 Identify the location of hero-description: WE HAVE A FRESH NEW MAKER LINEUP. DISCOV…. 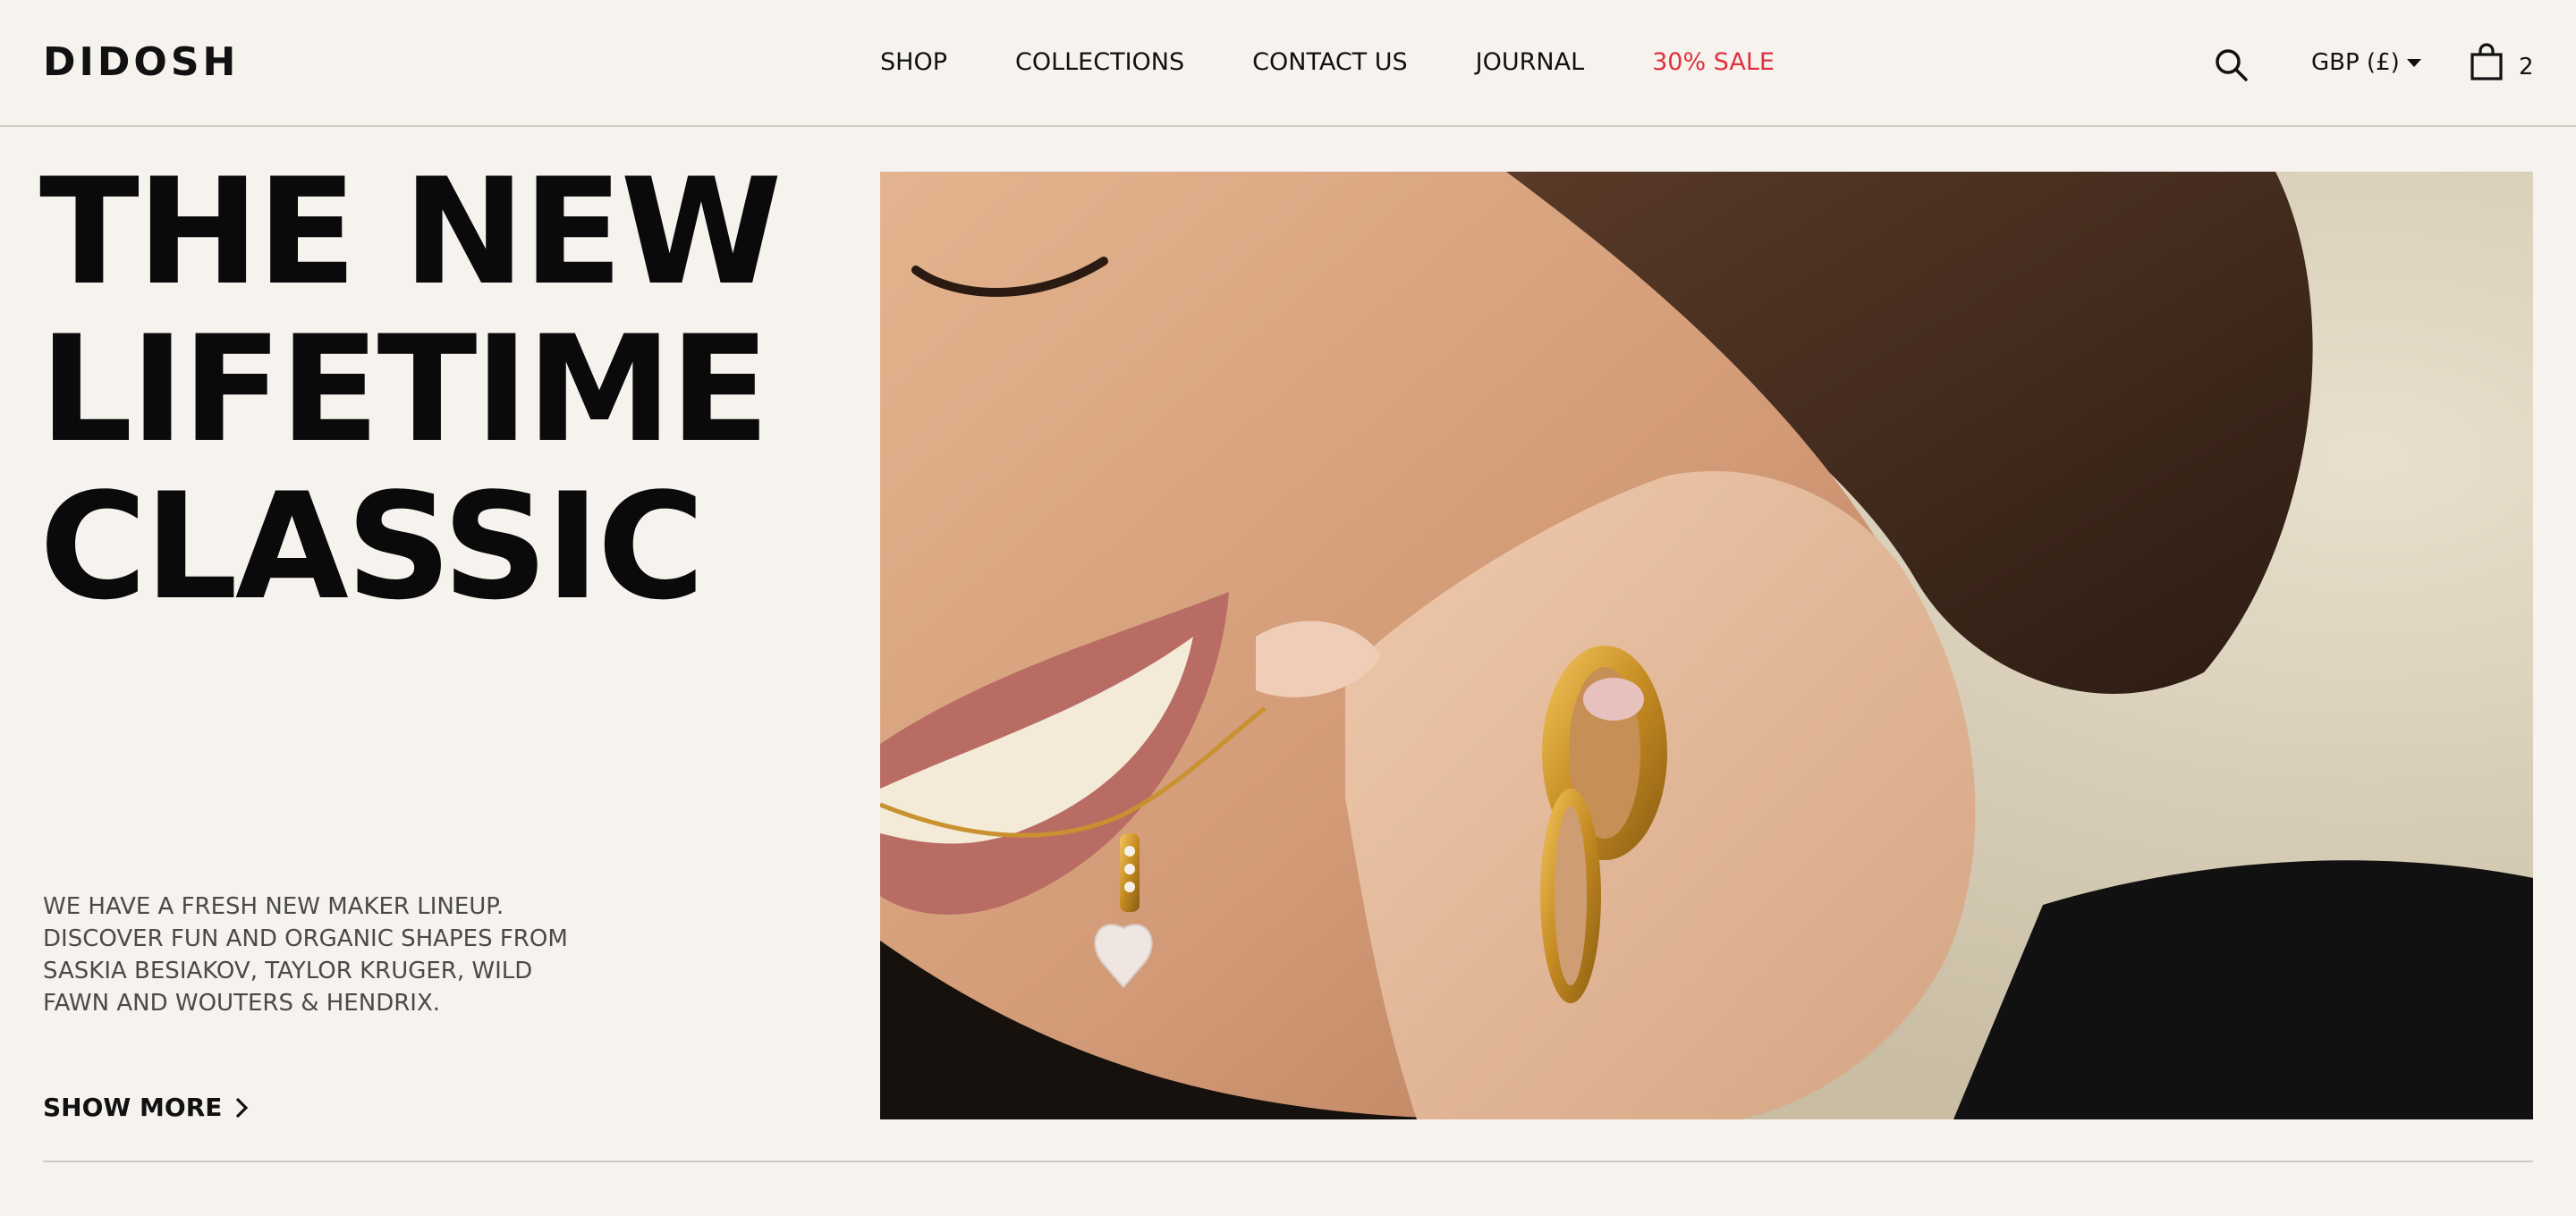
(305, 955).